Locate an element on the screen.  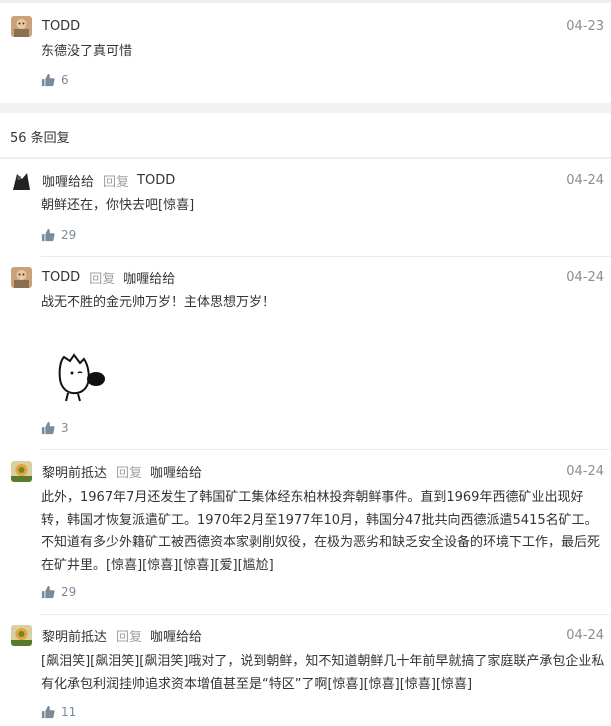
replies-count-title: 56 条回复 is located at coordinates (40, 138).